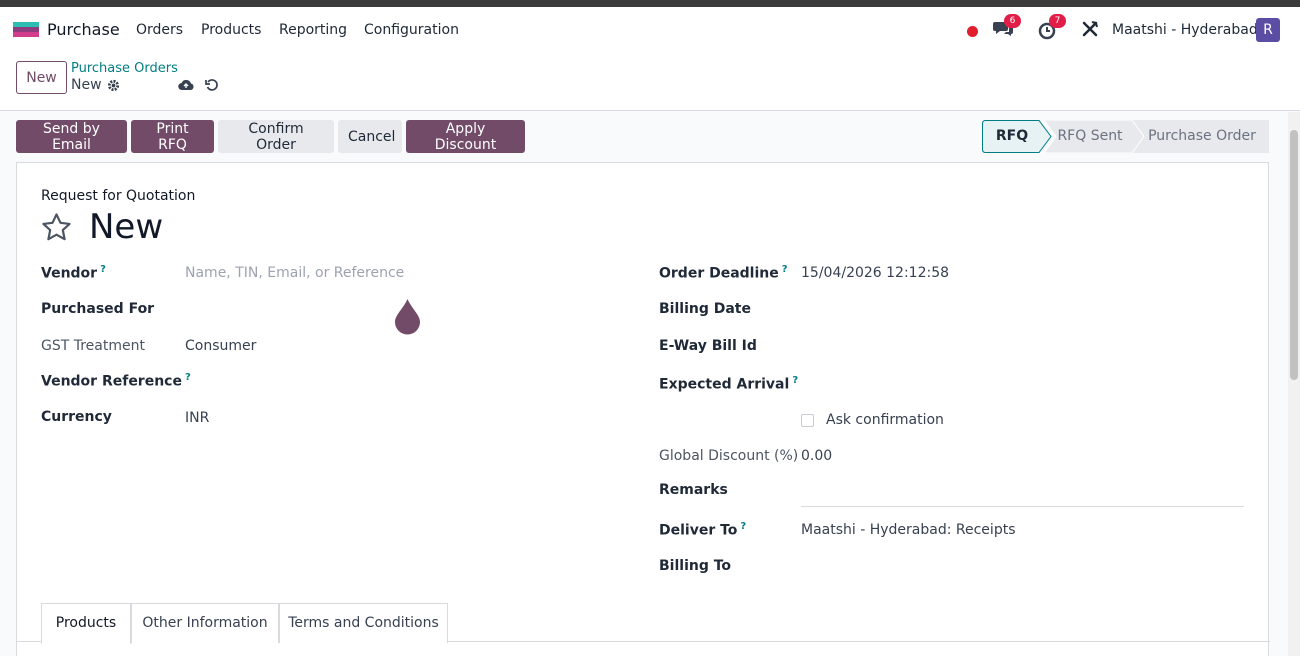  Describe the element at coordinates (197, 418) in the screenshot. I see `currency-value: INR` at that location.